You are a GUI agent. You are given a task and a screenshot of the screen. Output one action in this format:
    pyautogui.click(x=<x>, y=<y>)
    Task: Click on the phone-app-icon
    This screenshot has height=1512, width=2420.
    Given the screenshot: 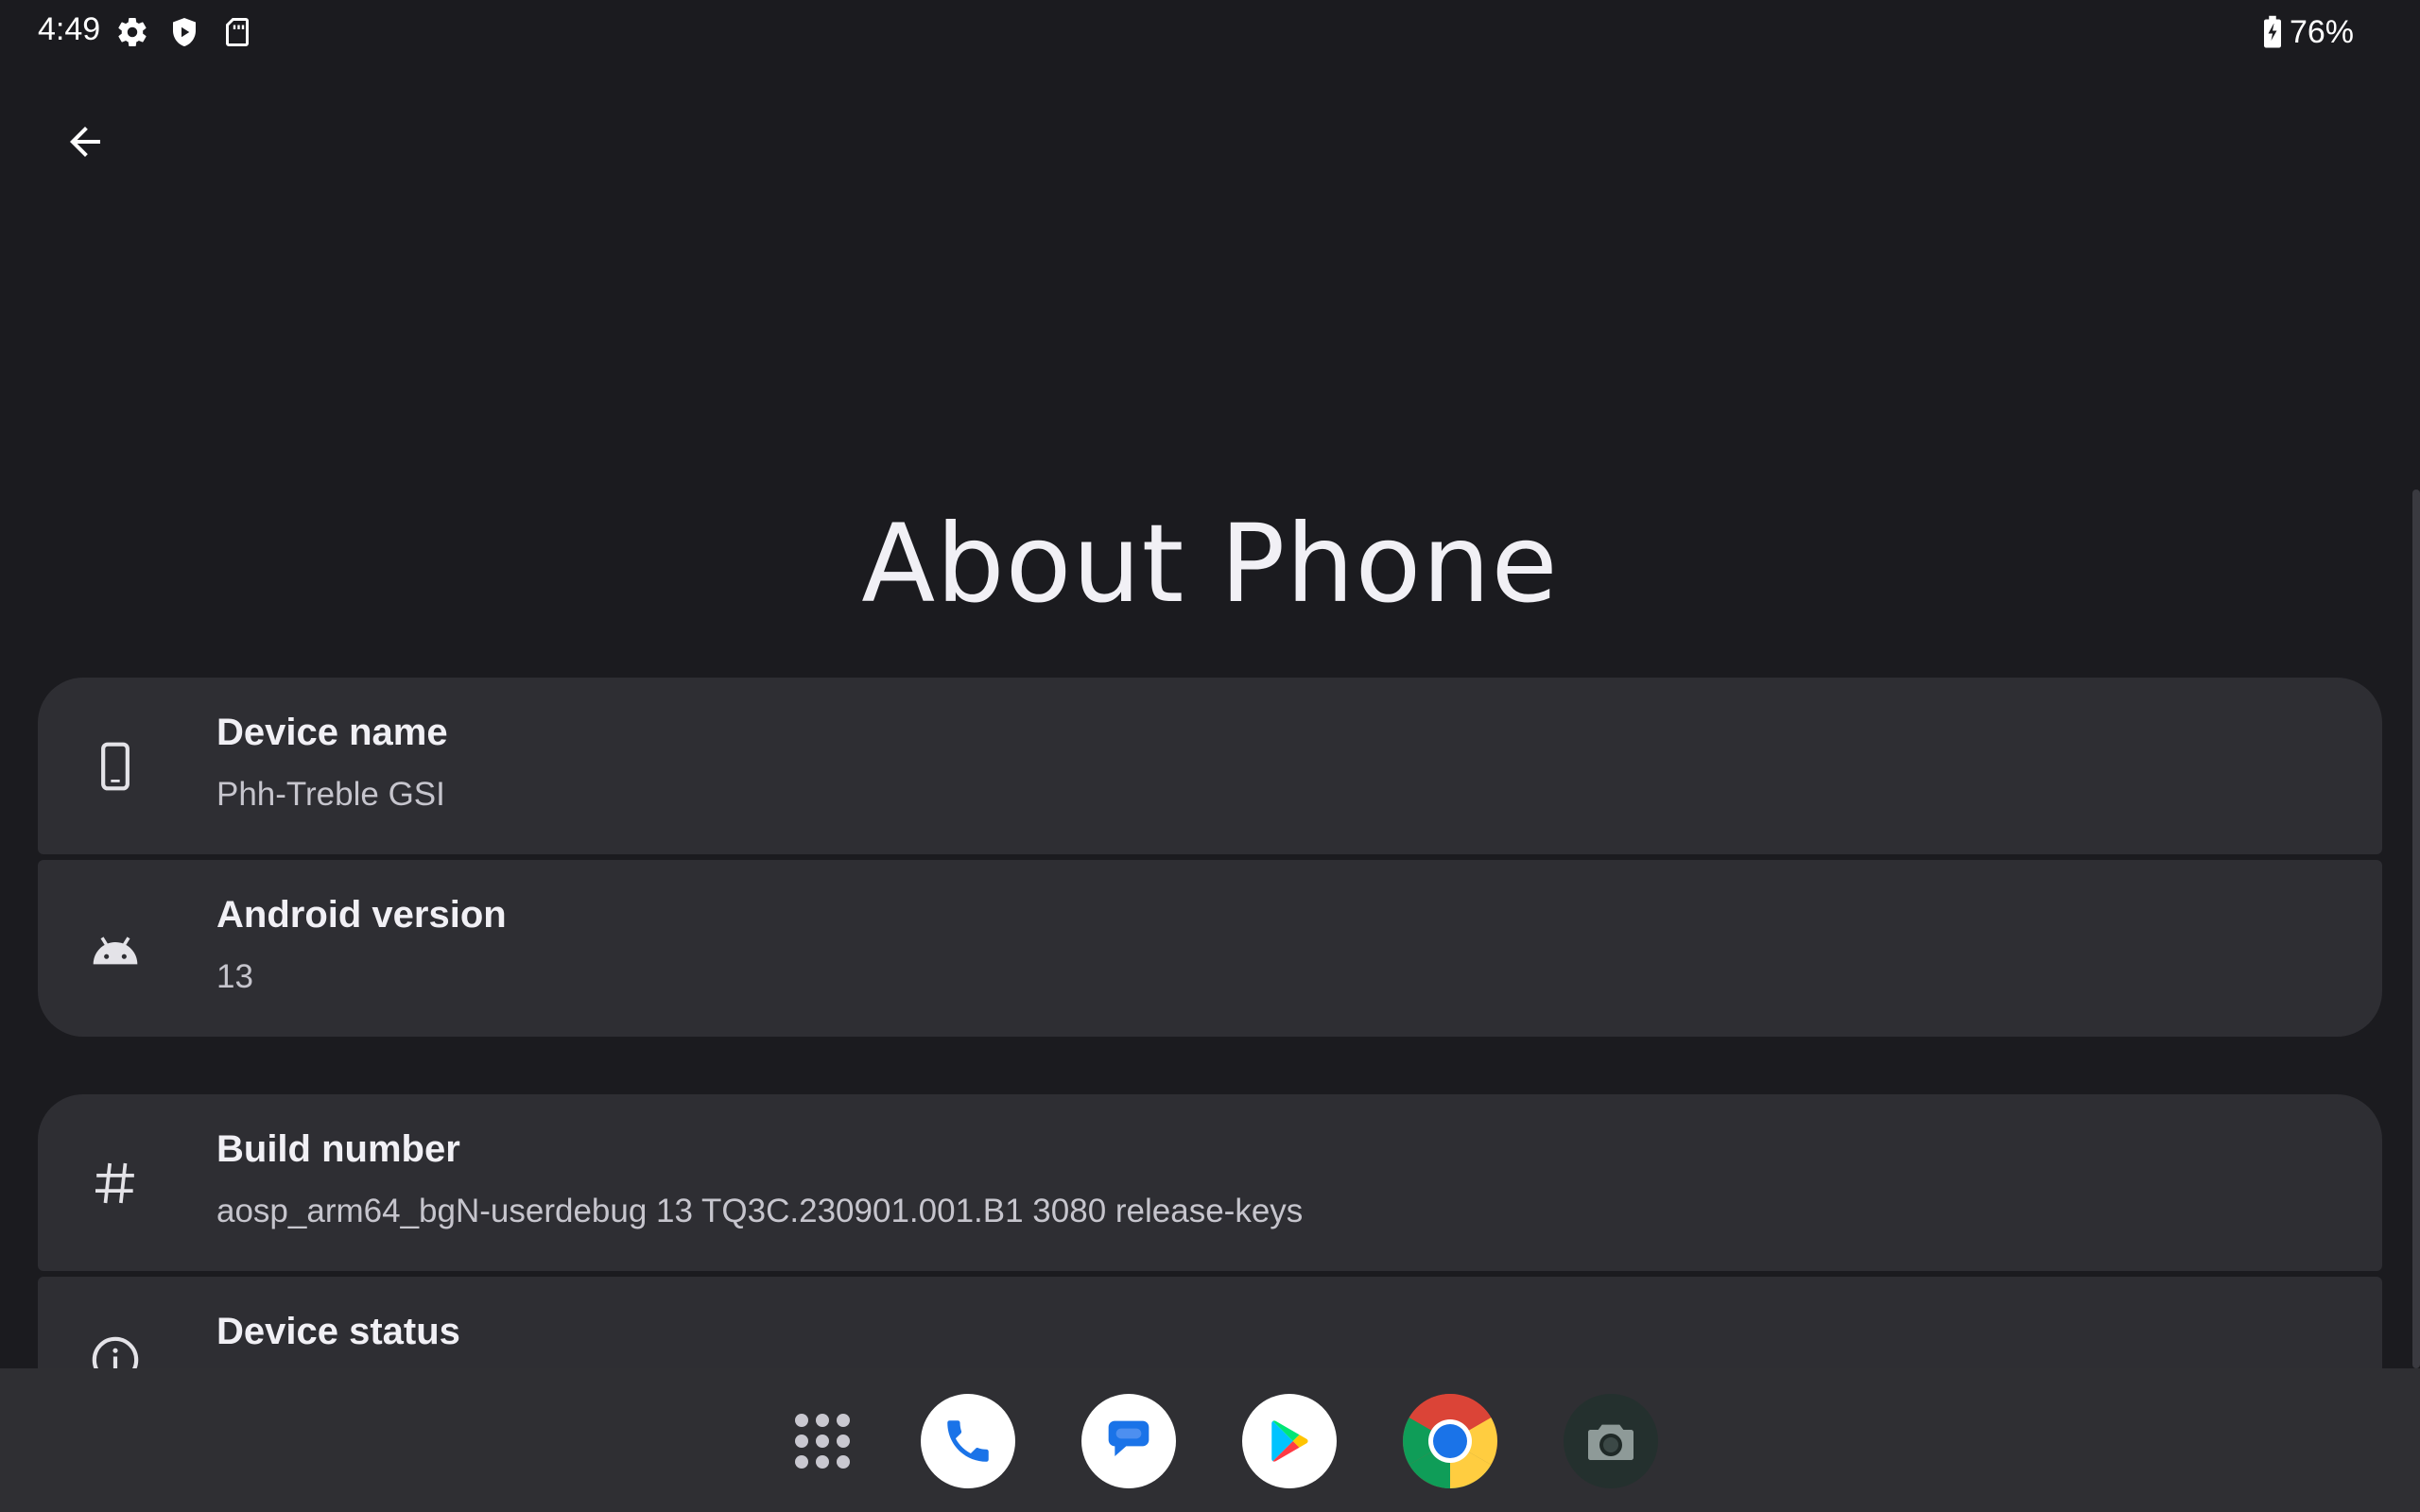 What is the action you would take?
    pyautogui.click(x=968, y=1441)
    